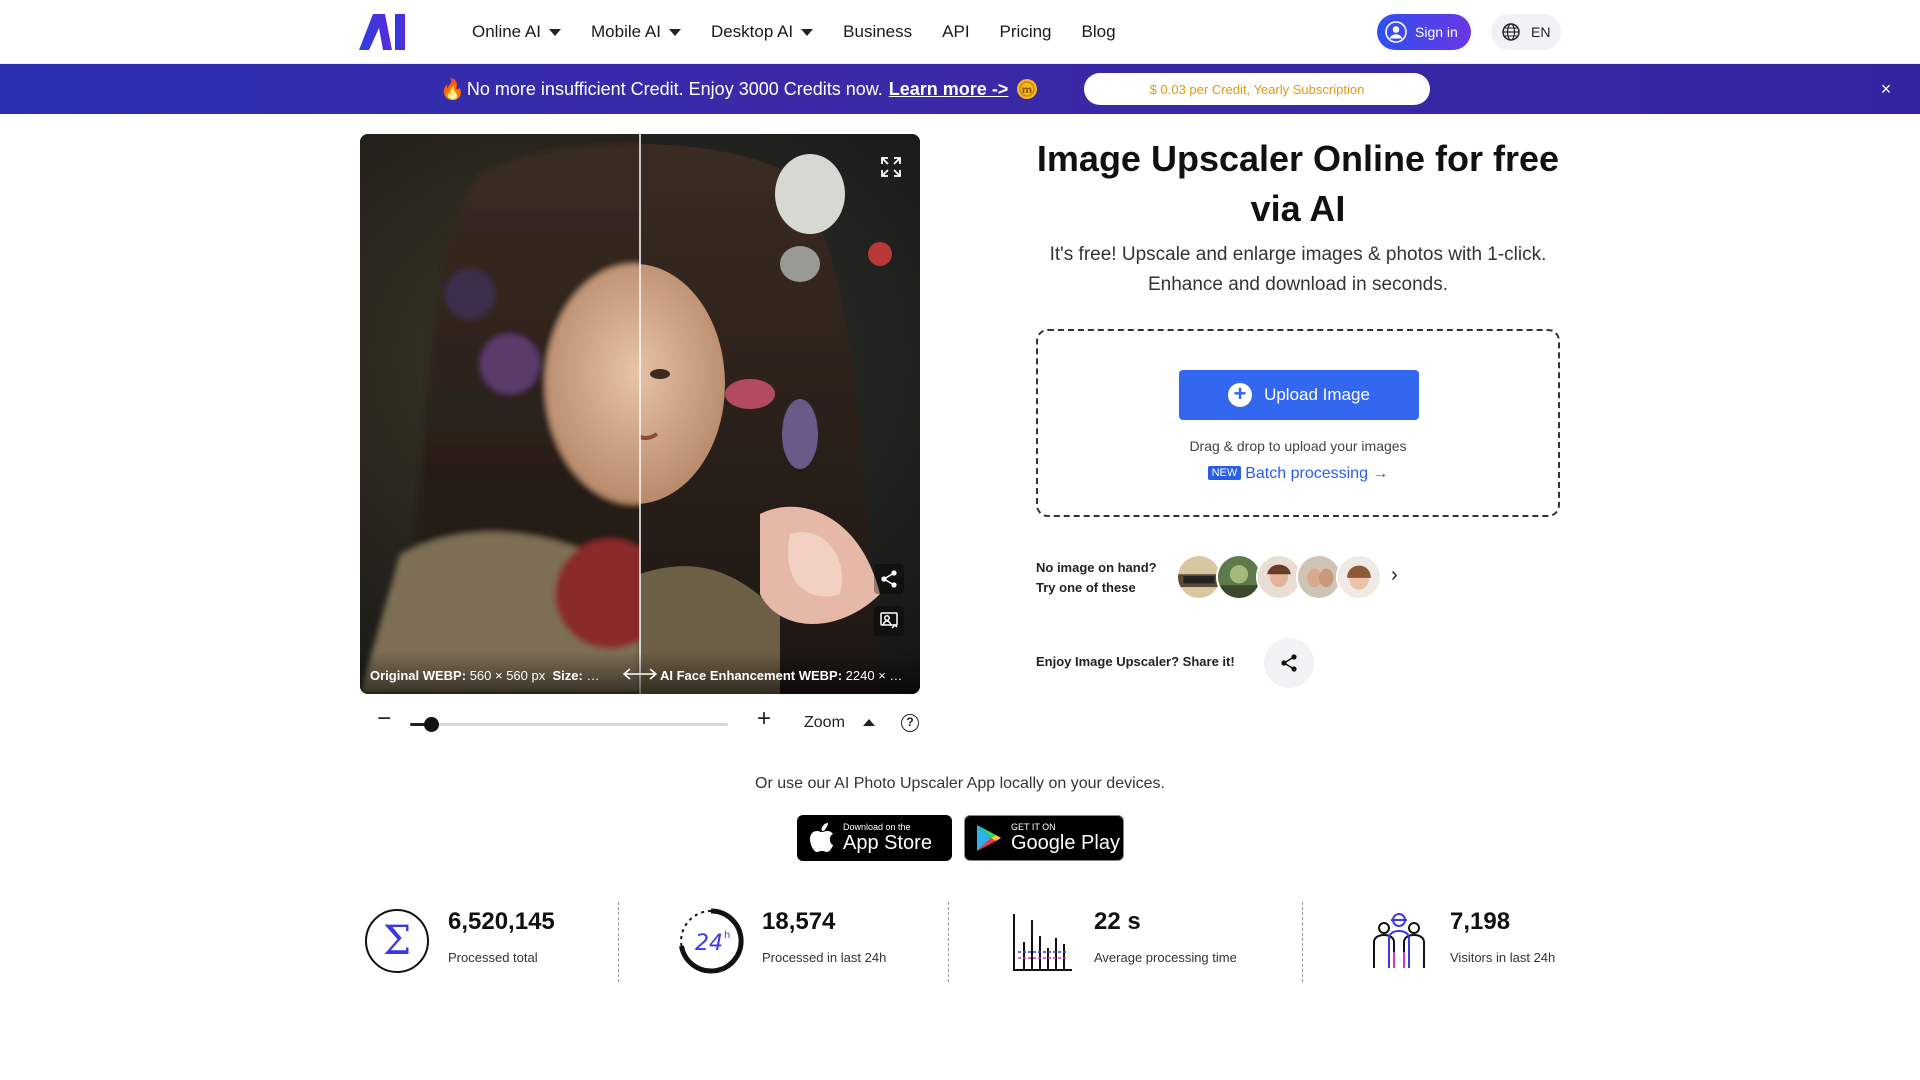 Image resolution: width=1920 pixels, height=1080 pixels. Describe the element at coordinates (727, 935) in the screenshot. I see `svg-text: h` at that location.